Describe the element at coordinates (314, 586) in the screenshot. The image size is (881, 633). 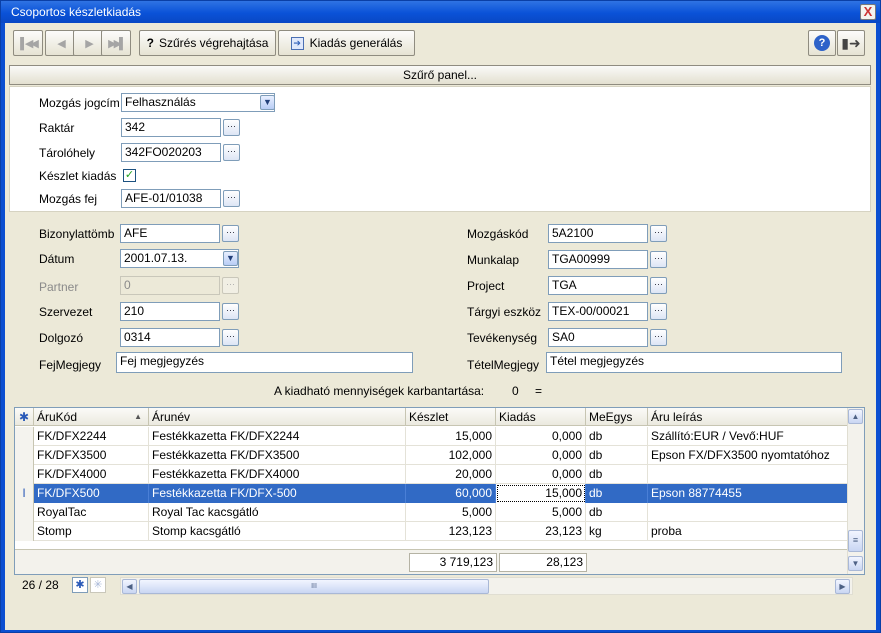
I see `hscroll-thumb: III` at that location.